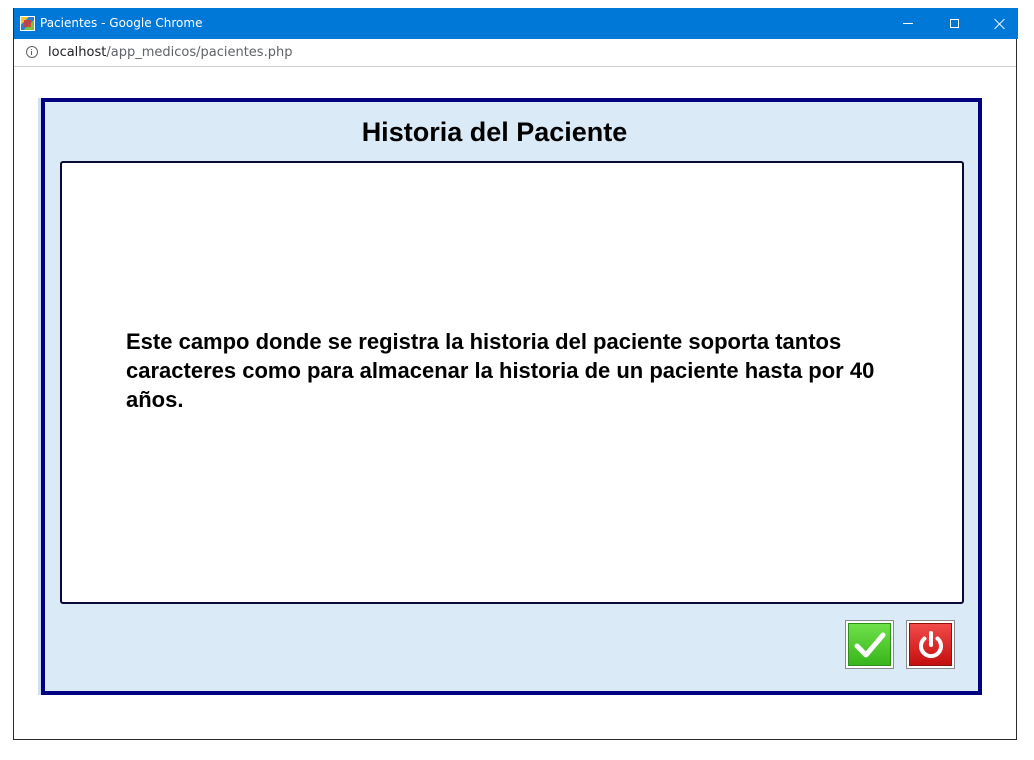  Describe the element at coordinates (515, 53) in the screenshot. I see `address-bar: localhost/app_medicos/pacientes.php` at that location.